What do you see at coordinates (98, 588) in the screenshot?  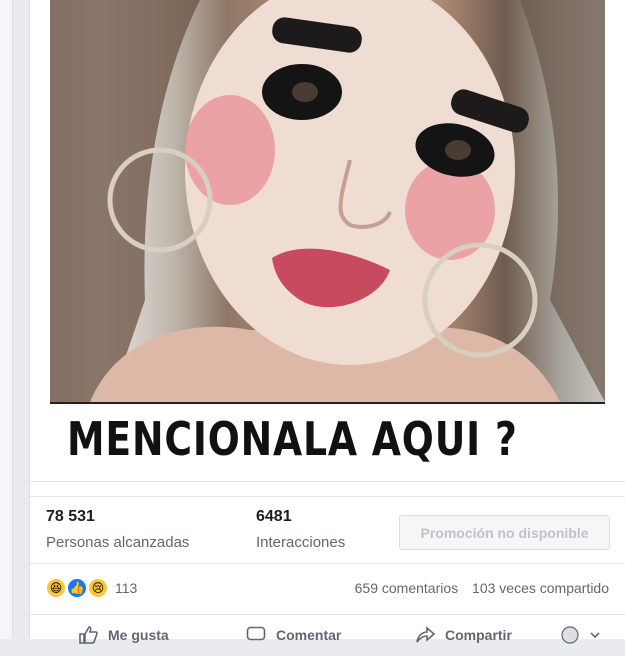 I see `sad-icon: 😢` at bounding box center [98, 588].